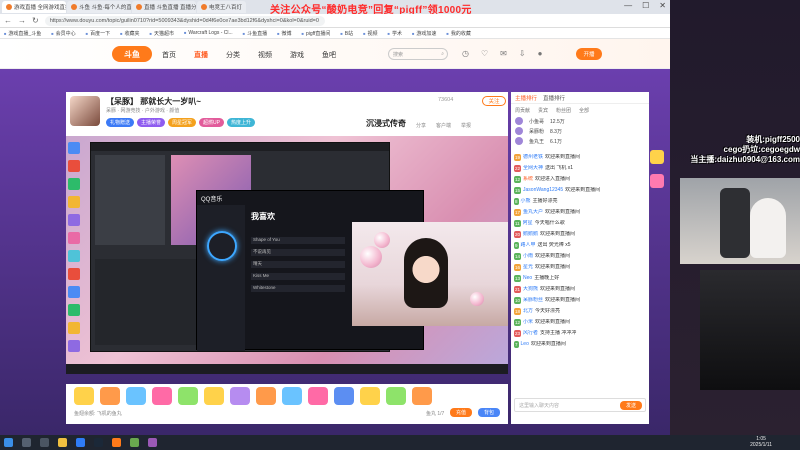 The height and width of the screenshot is (450, 800). I want to click on bookmark-item: 会员中心, so click(63, 33).